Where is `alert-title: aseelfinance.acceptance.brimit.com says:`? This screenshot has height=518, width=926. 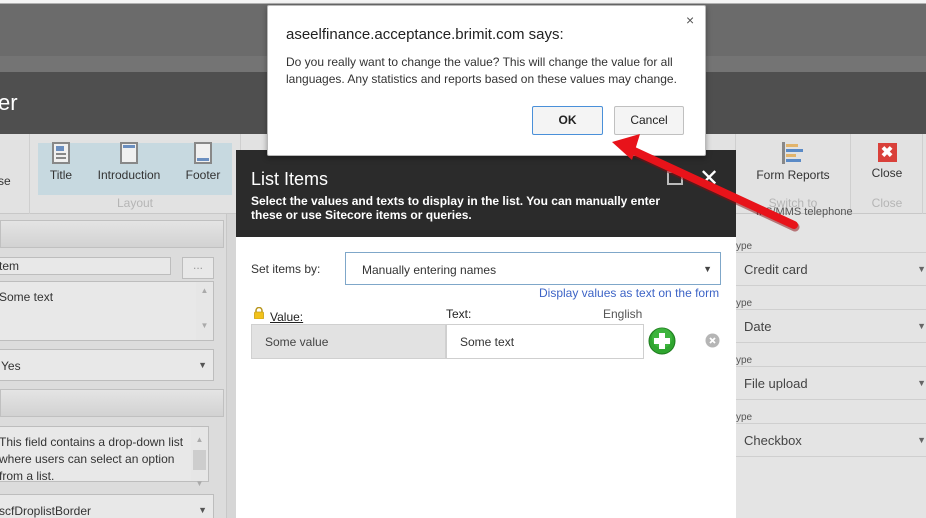
alert-title: aseelfinance.acceptance.brimit.com says: is located at coordinates (425, 34).